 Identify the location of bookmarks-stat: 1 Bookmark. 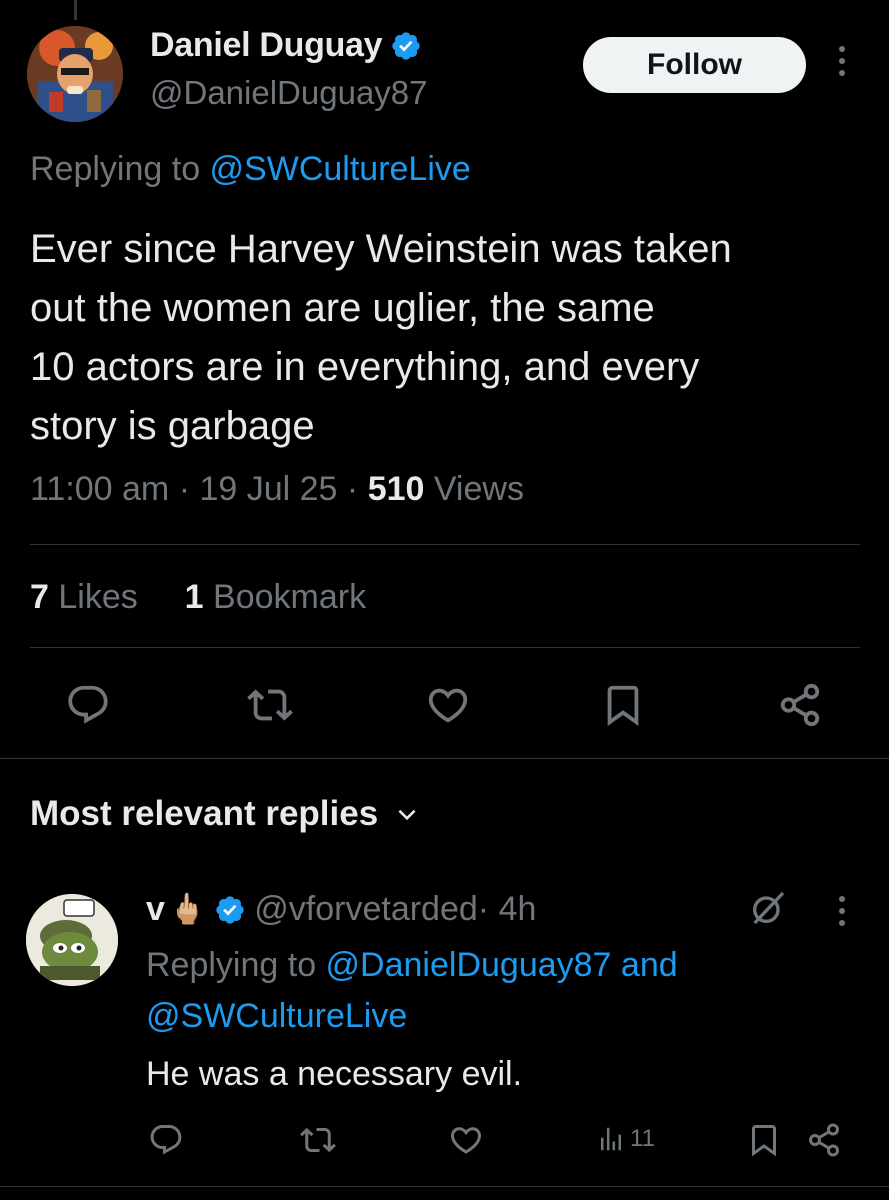
(275, 597).